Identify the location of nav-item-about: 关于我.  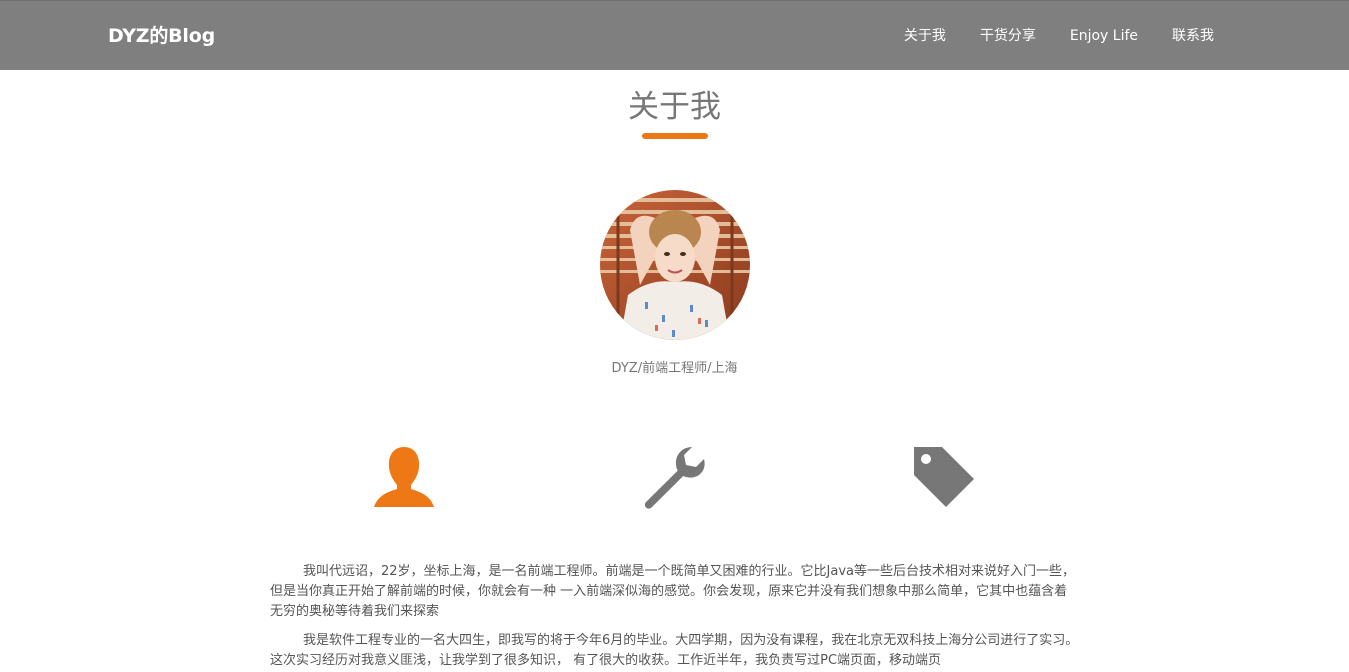
(925, 36).